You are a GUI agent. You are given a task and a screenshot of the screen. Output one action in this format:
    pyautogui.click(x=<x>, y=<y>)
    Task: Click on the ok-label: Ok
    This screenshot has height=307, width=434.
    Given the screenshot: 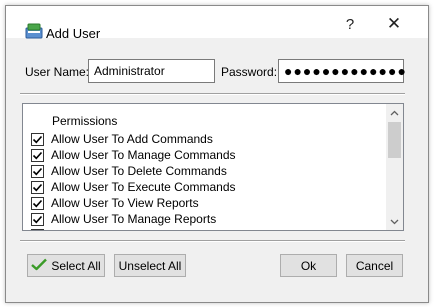 What is the action you would take?
    pyautogui.click(x=308, y=265)
    